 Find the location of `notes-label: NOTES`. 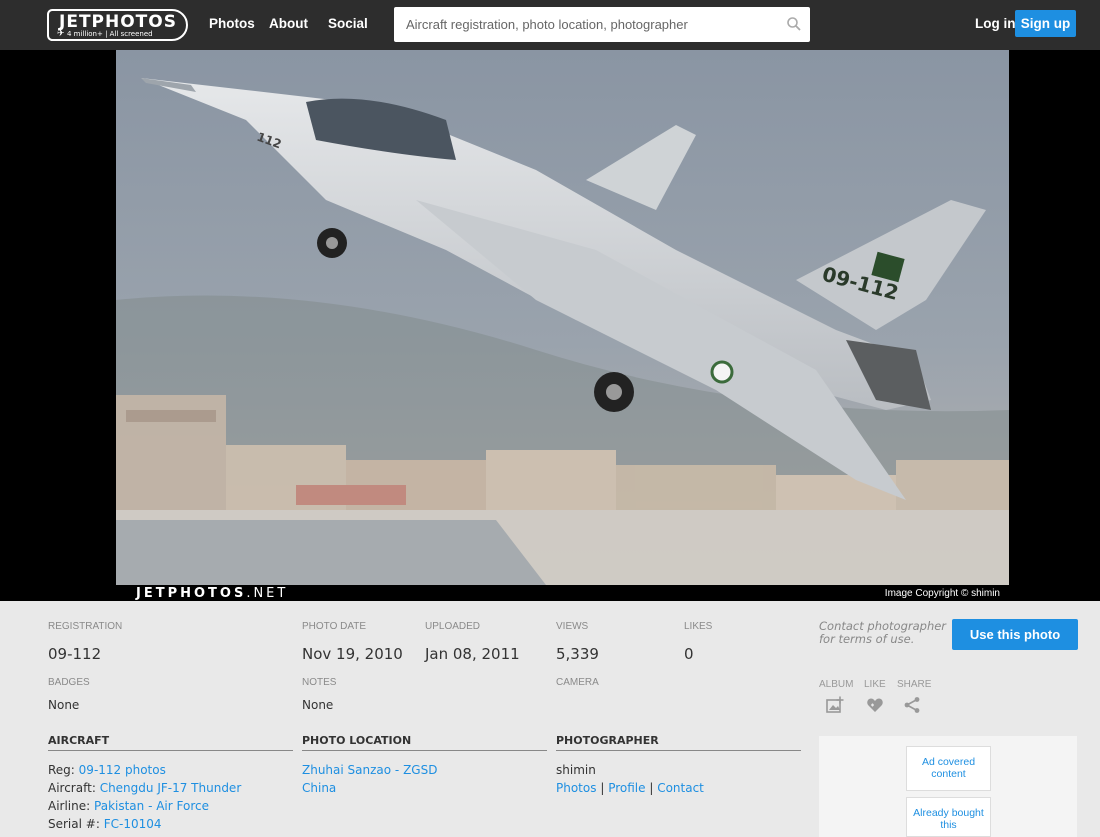

notes-label: NOTES is located at coordinates (319, 682).